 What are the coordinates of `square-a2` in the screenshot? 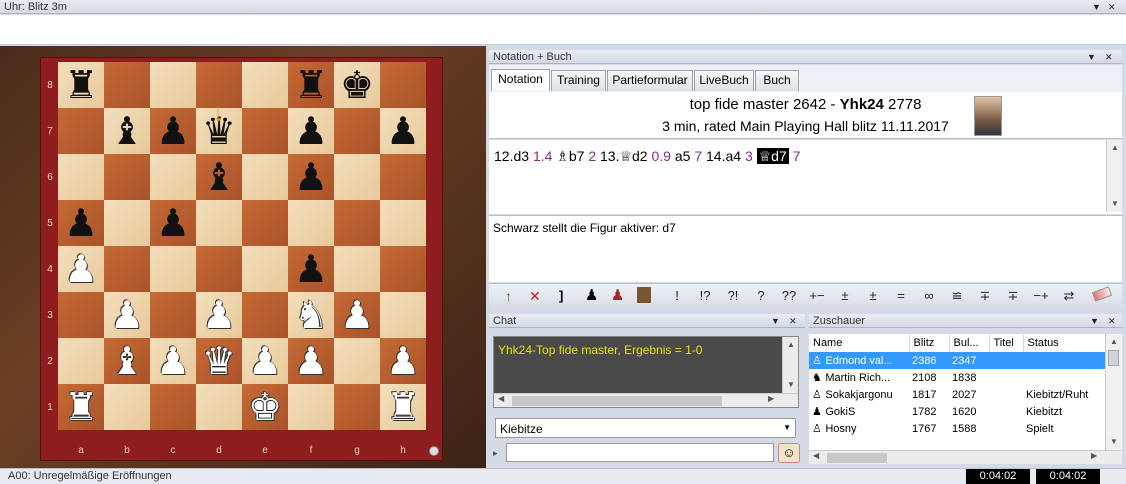 It's located at (81, 361).